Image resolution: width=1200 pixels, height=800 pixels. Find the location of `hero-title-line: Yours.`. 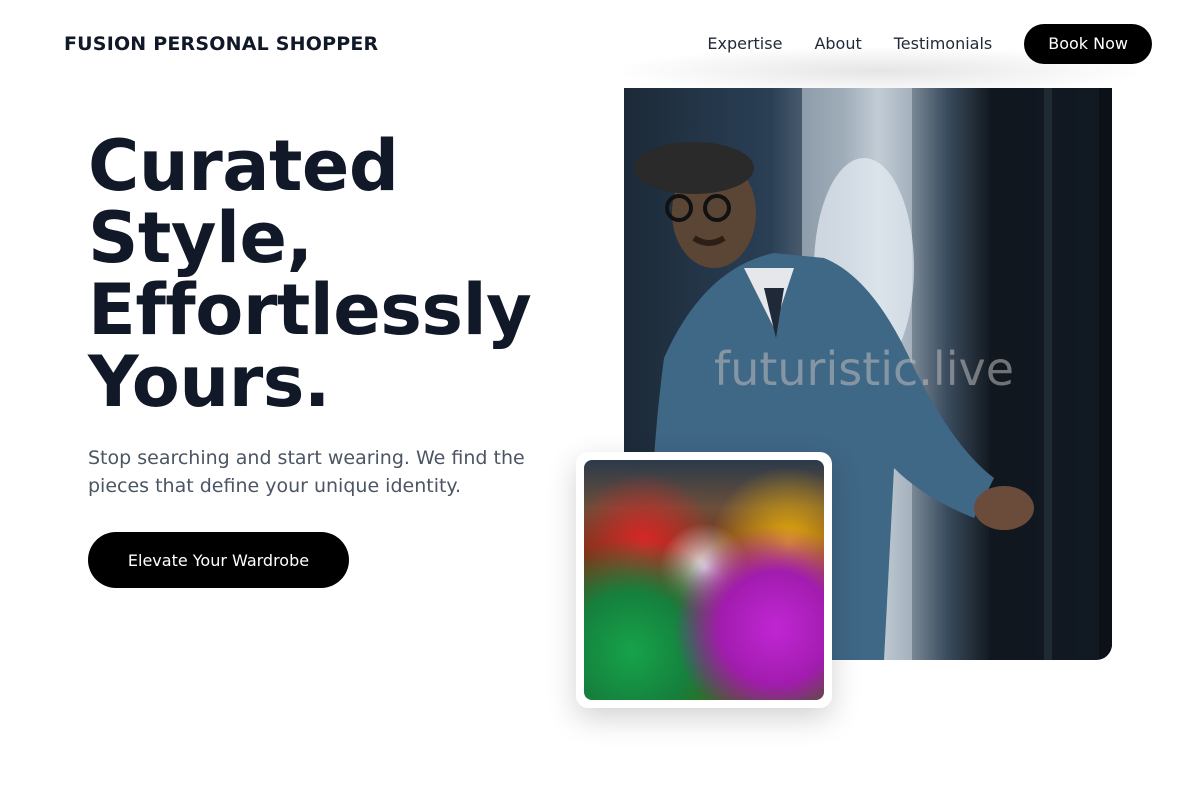

hero-title-line: Yours. is located at coordinates (209, 382).